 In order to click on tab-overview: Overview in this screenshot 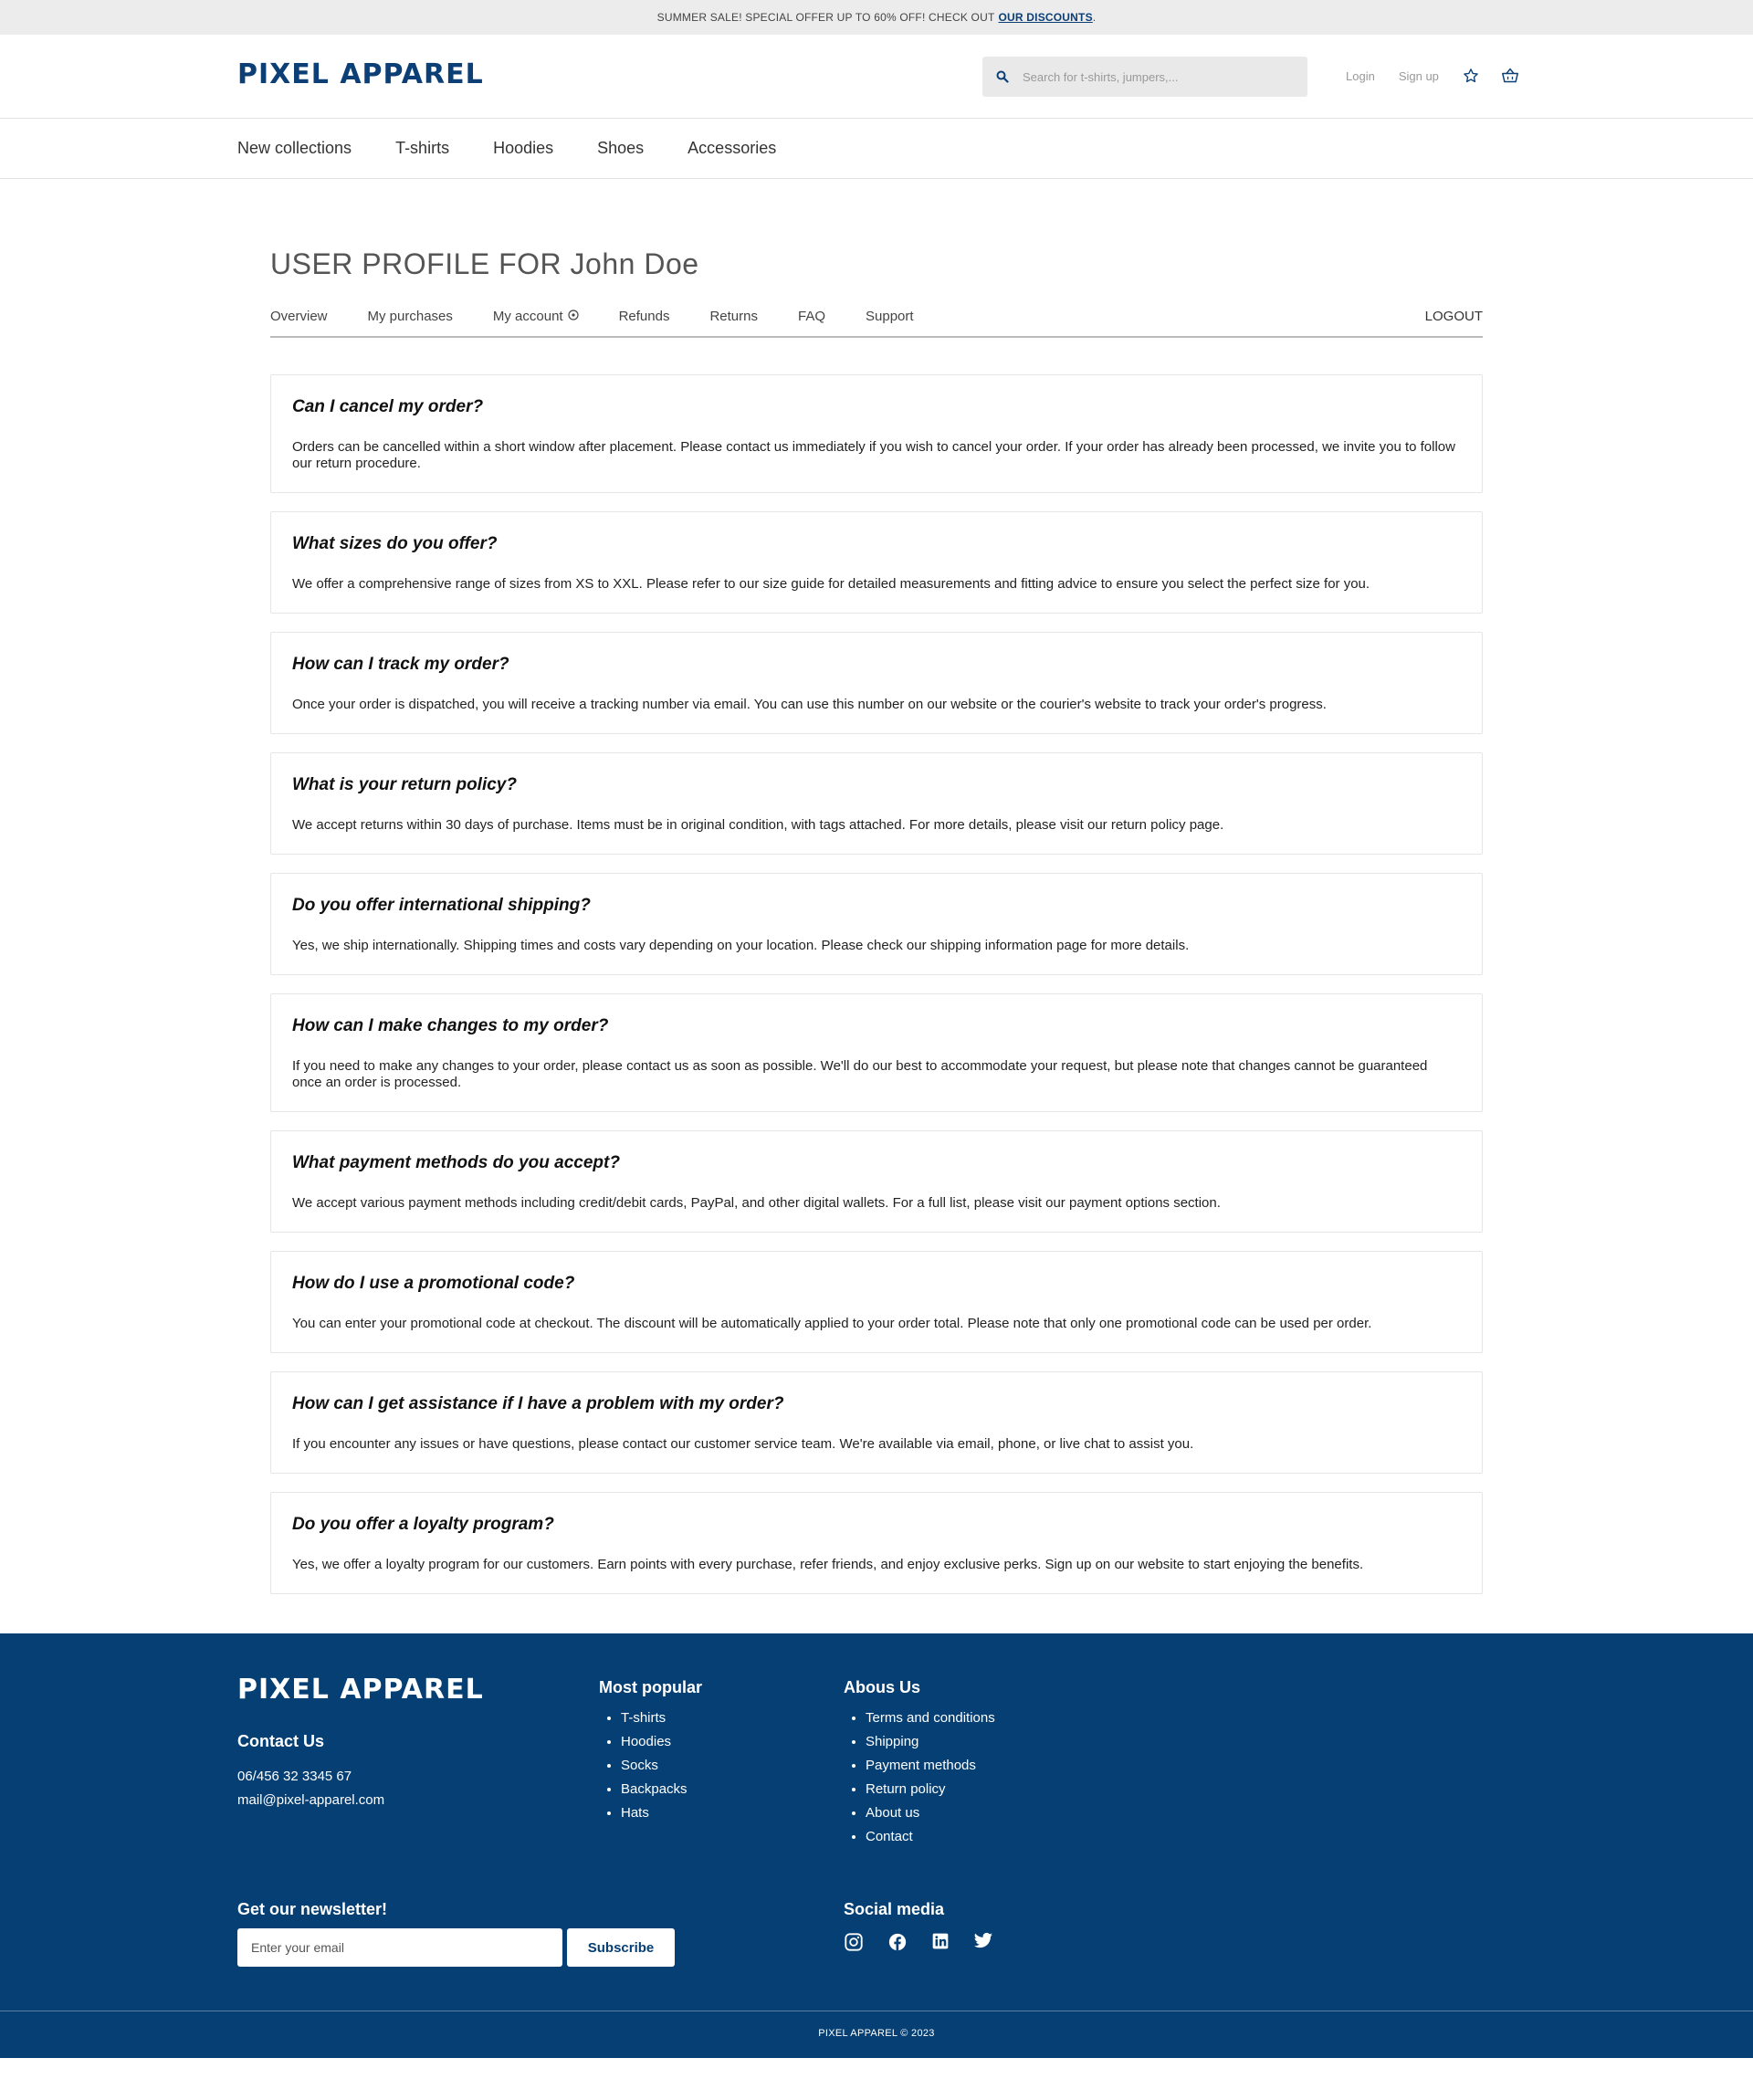, I will do `click(299, 316)`.